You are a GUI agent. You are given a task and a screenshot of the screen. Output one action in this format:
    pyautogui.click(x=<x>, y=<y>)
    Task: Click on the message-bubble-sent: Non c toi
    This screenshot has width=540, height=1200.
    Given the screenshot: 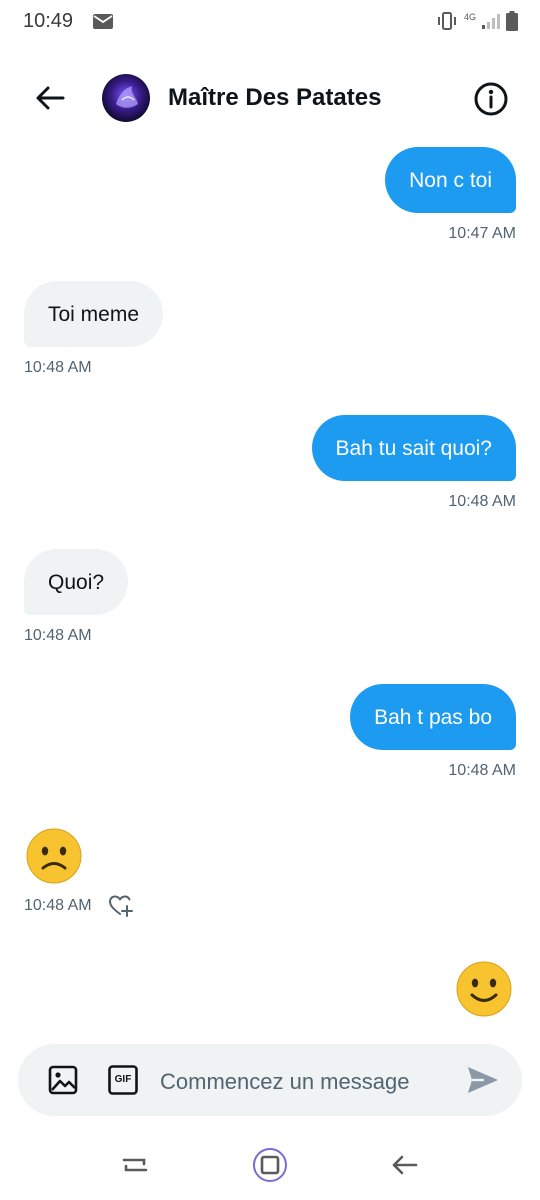 What is the action you would take?
    pyautogui.click(x=450, y=180)
    